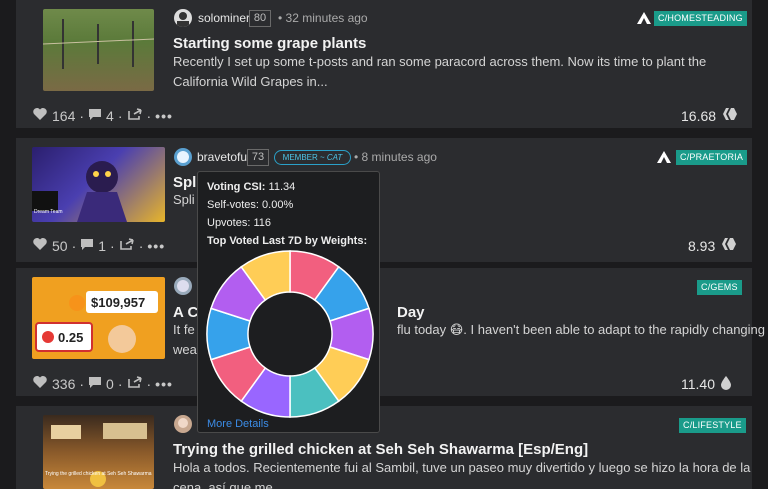 This screenshot has width=768, height=489. Describe the element at coordinates (664, 159) in the screenshot. I see `community-logo-icon` at that location.